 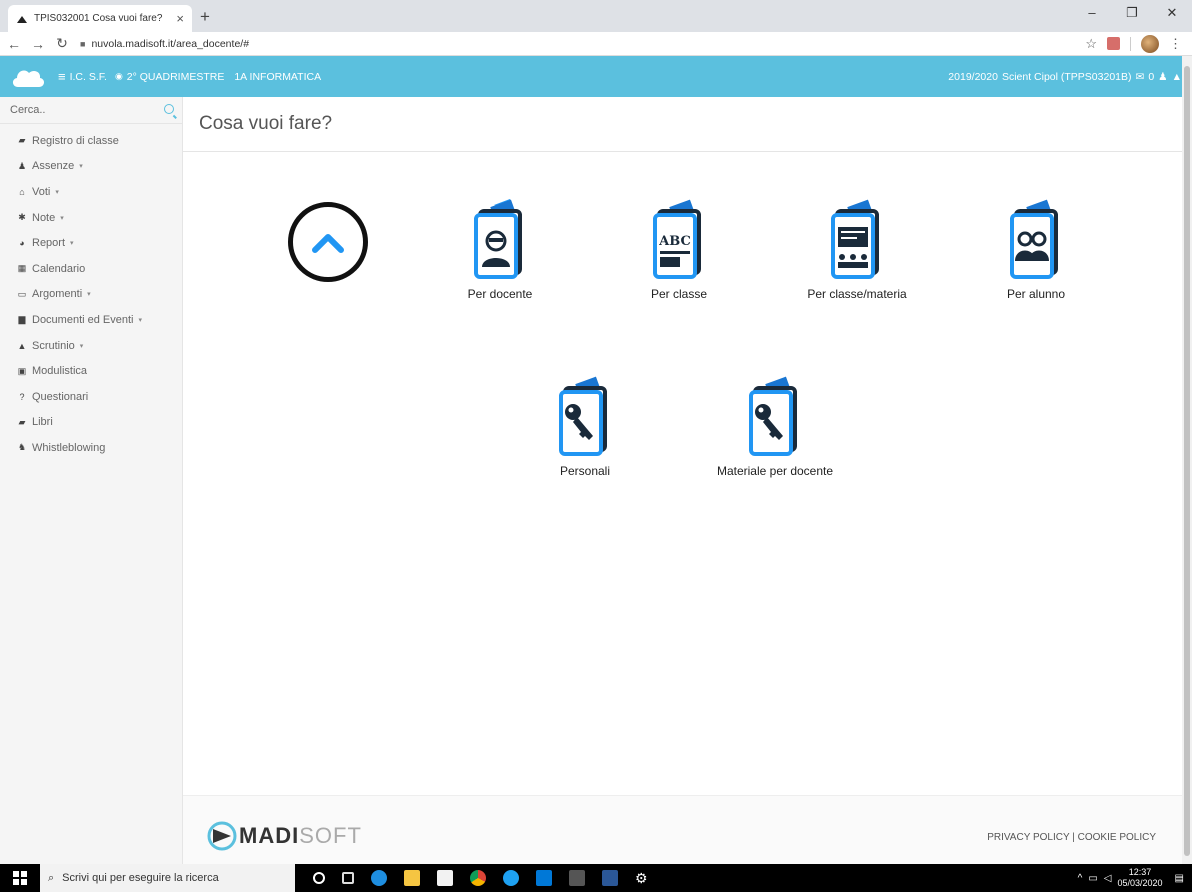 I want to click on mail-app-icon, so click(x=544, y=878).